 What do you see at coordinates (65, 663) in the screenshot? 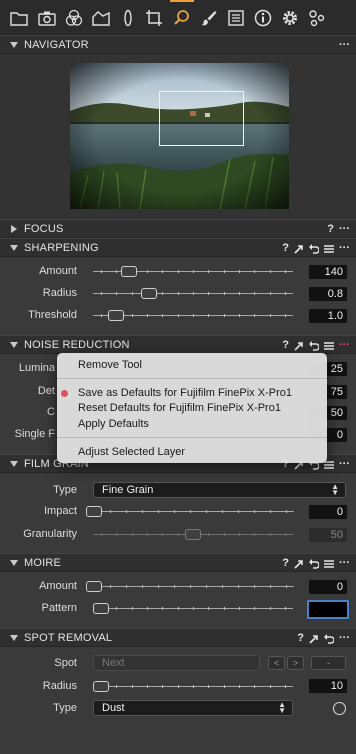
I see `spot-label: Spot` at bounding box center [65, 663].